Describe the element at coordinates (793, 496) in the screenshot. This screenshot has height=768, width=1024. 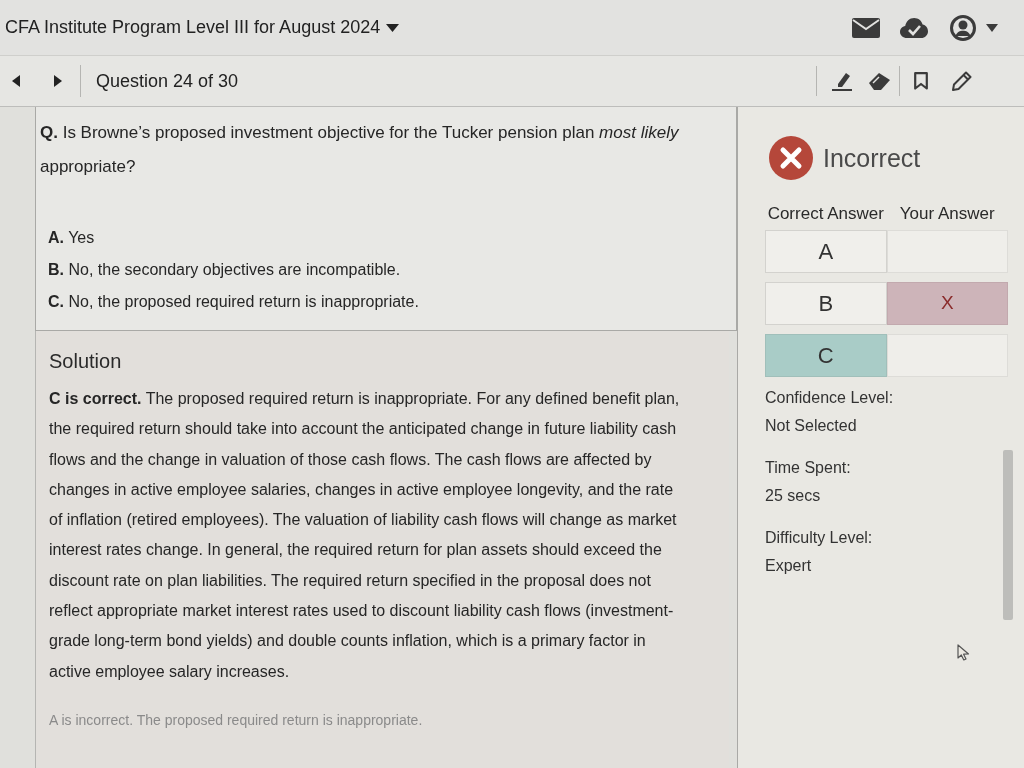
I see `stat-value: 25 secs` at that location.